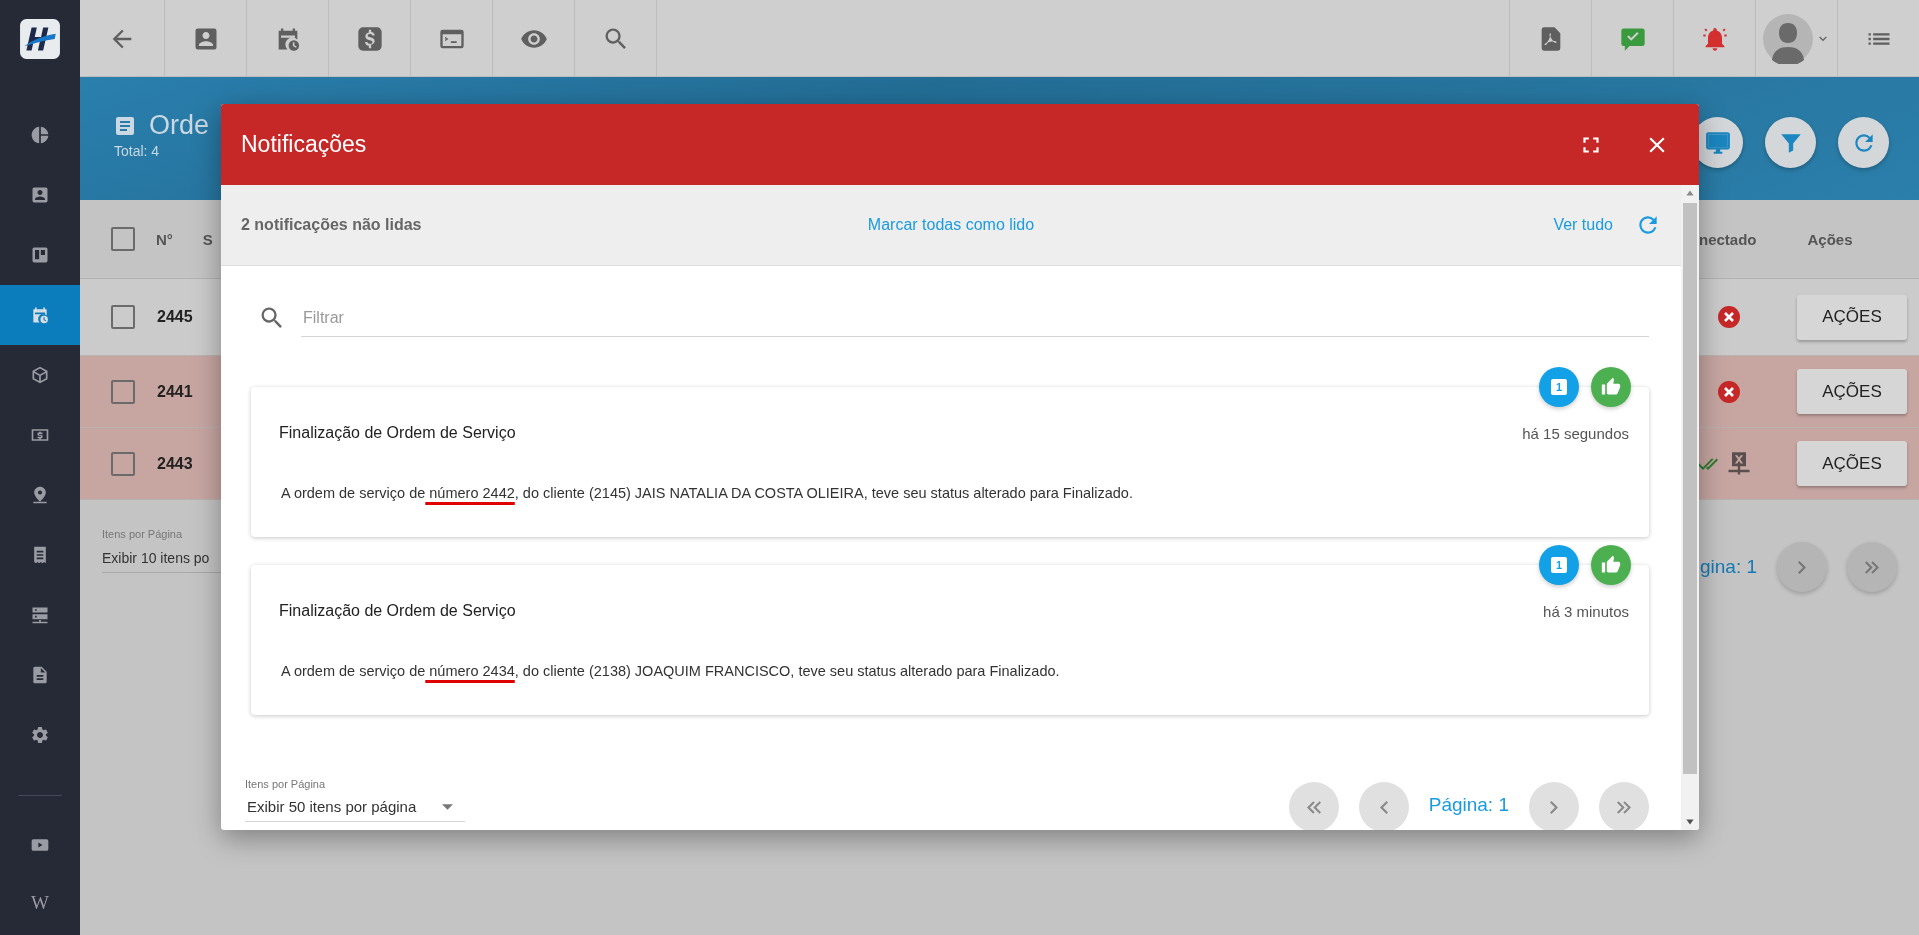 The height and width of the screenshot is (935, 1919). I want to click on page-indicator: Página: 1, so click(1468, 805).